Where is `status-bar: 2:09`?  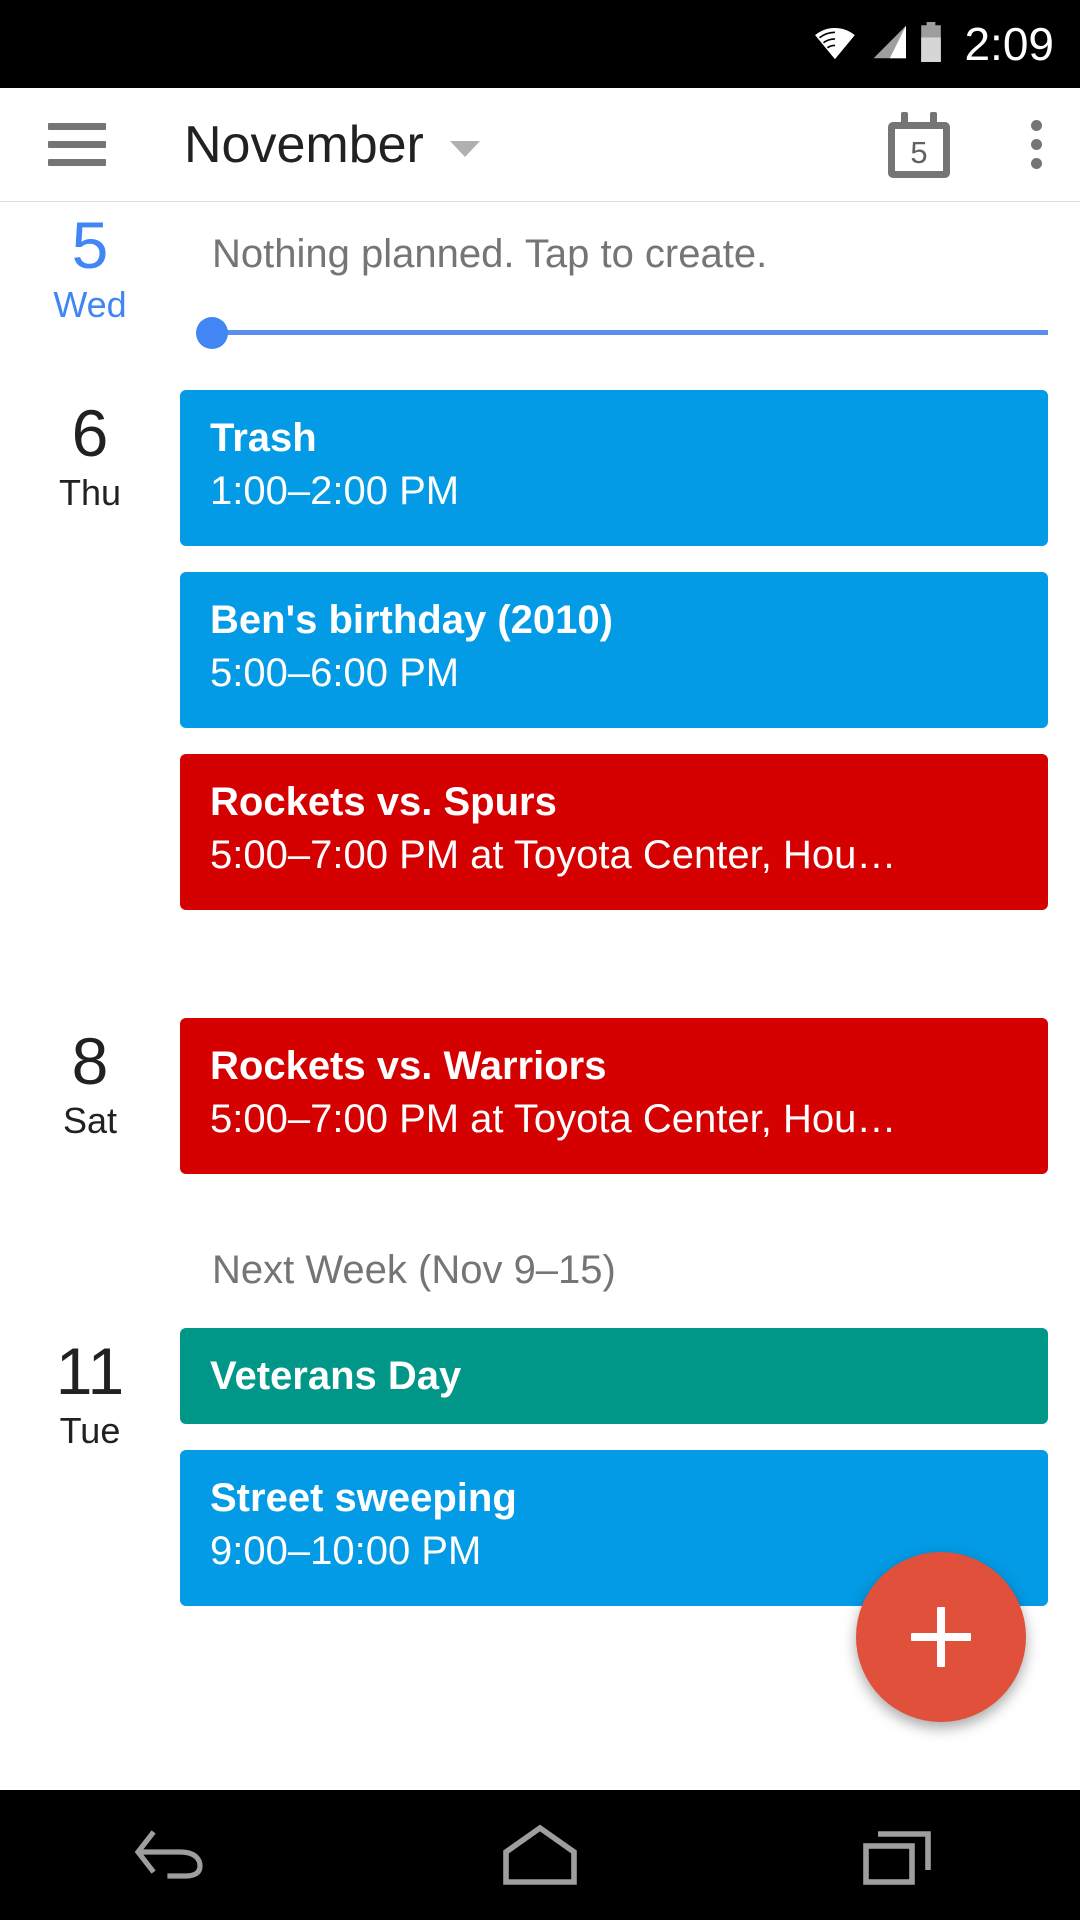
status-bar: 2:09 is located at coordinates (540, 44).